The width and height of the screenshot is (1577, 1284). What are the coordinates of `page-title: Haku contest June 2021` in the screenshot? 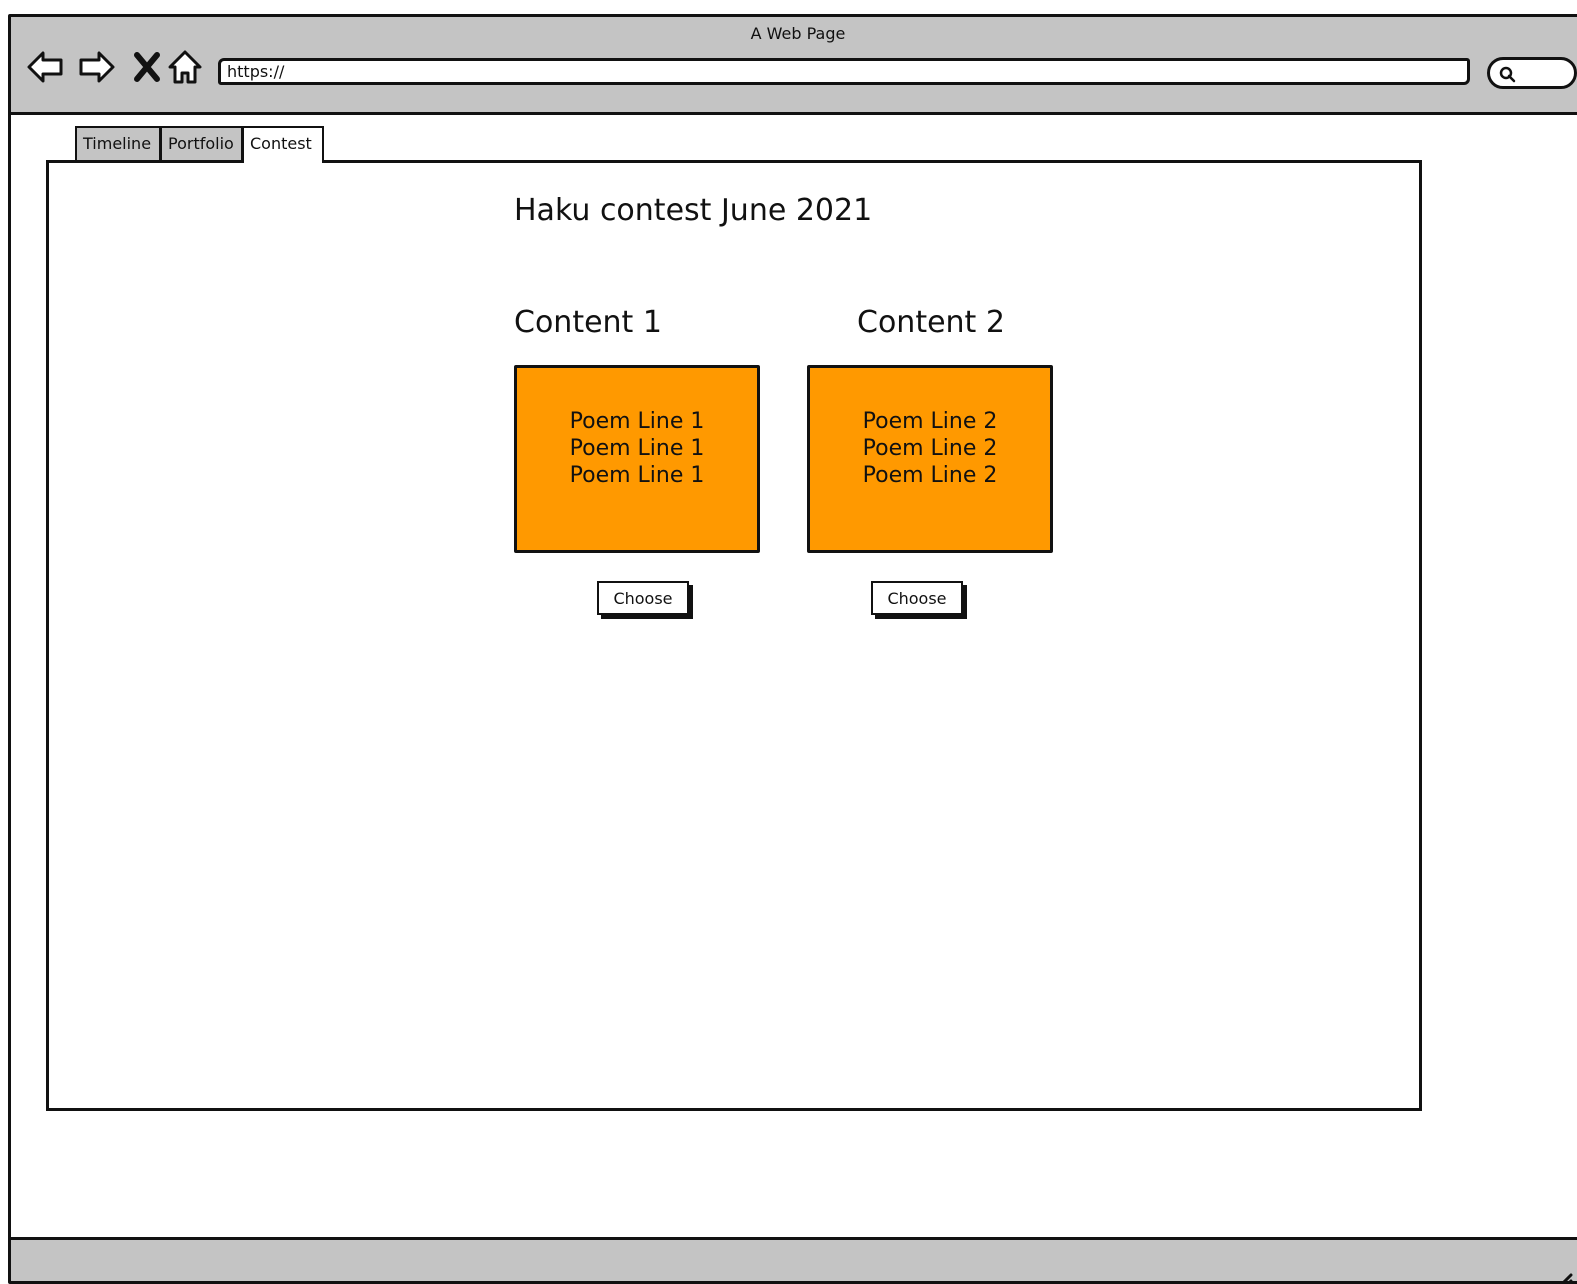 It's located at (693, 210).